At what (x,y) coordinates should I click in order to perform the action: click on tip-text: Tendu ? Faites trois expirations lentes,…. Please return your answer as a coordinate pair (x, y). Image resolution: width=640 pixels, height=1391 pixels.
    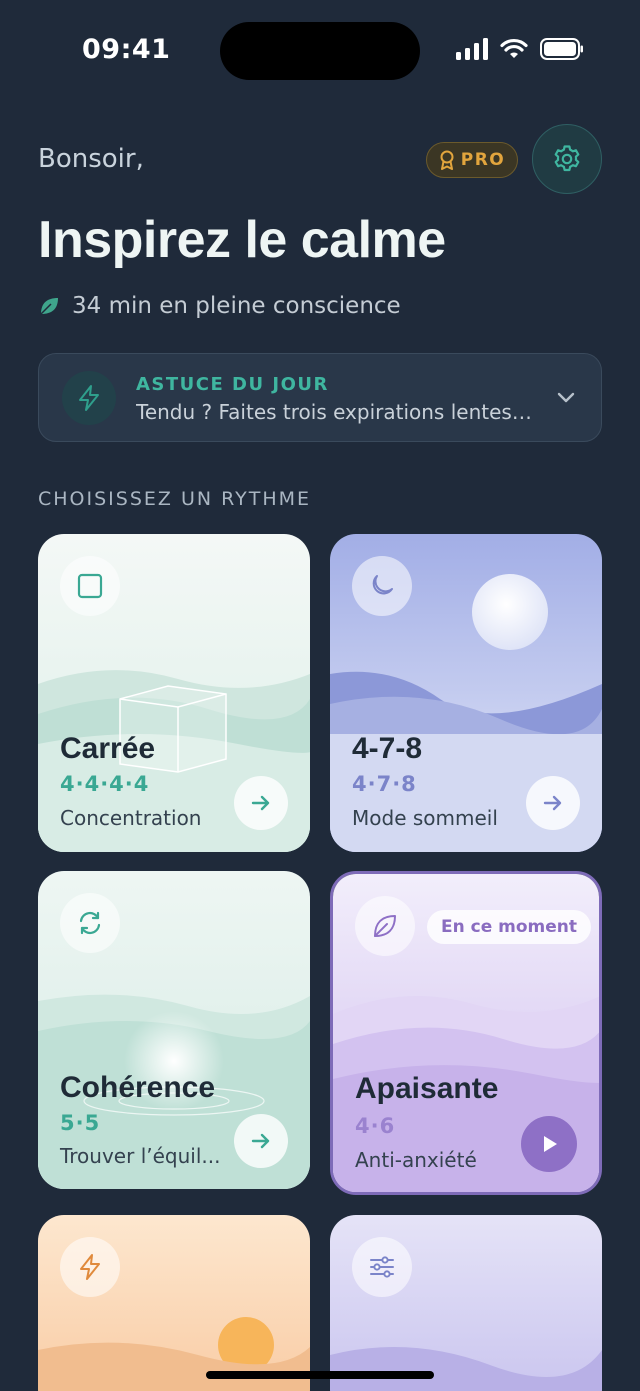
    Looking at the image, I should click on (336, 412).